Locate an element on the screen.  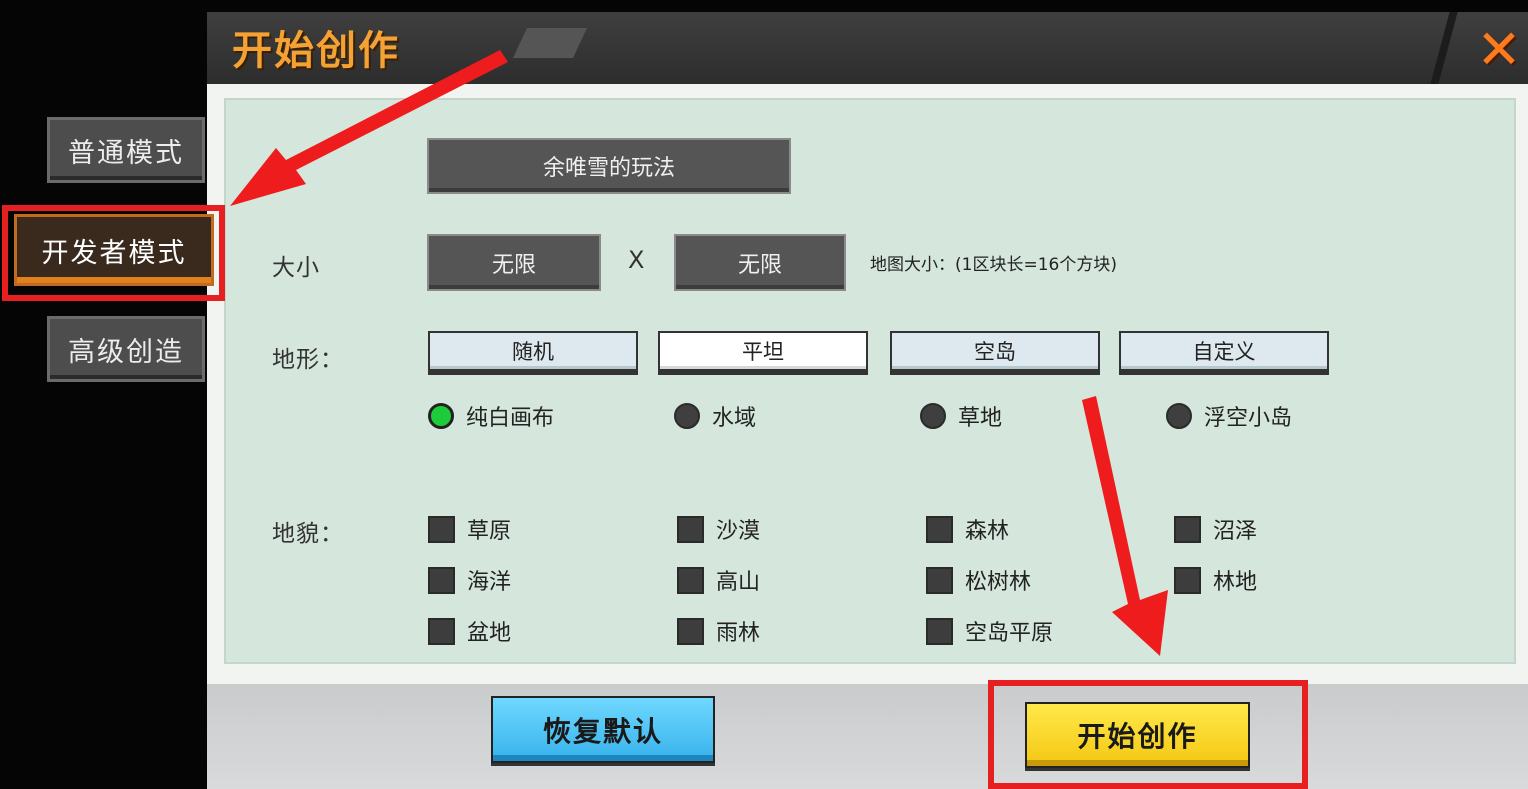
radio-label: 纯白画布 is located at coordinates (510, 418).